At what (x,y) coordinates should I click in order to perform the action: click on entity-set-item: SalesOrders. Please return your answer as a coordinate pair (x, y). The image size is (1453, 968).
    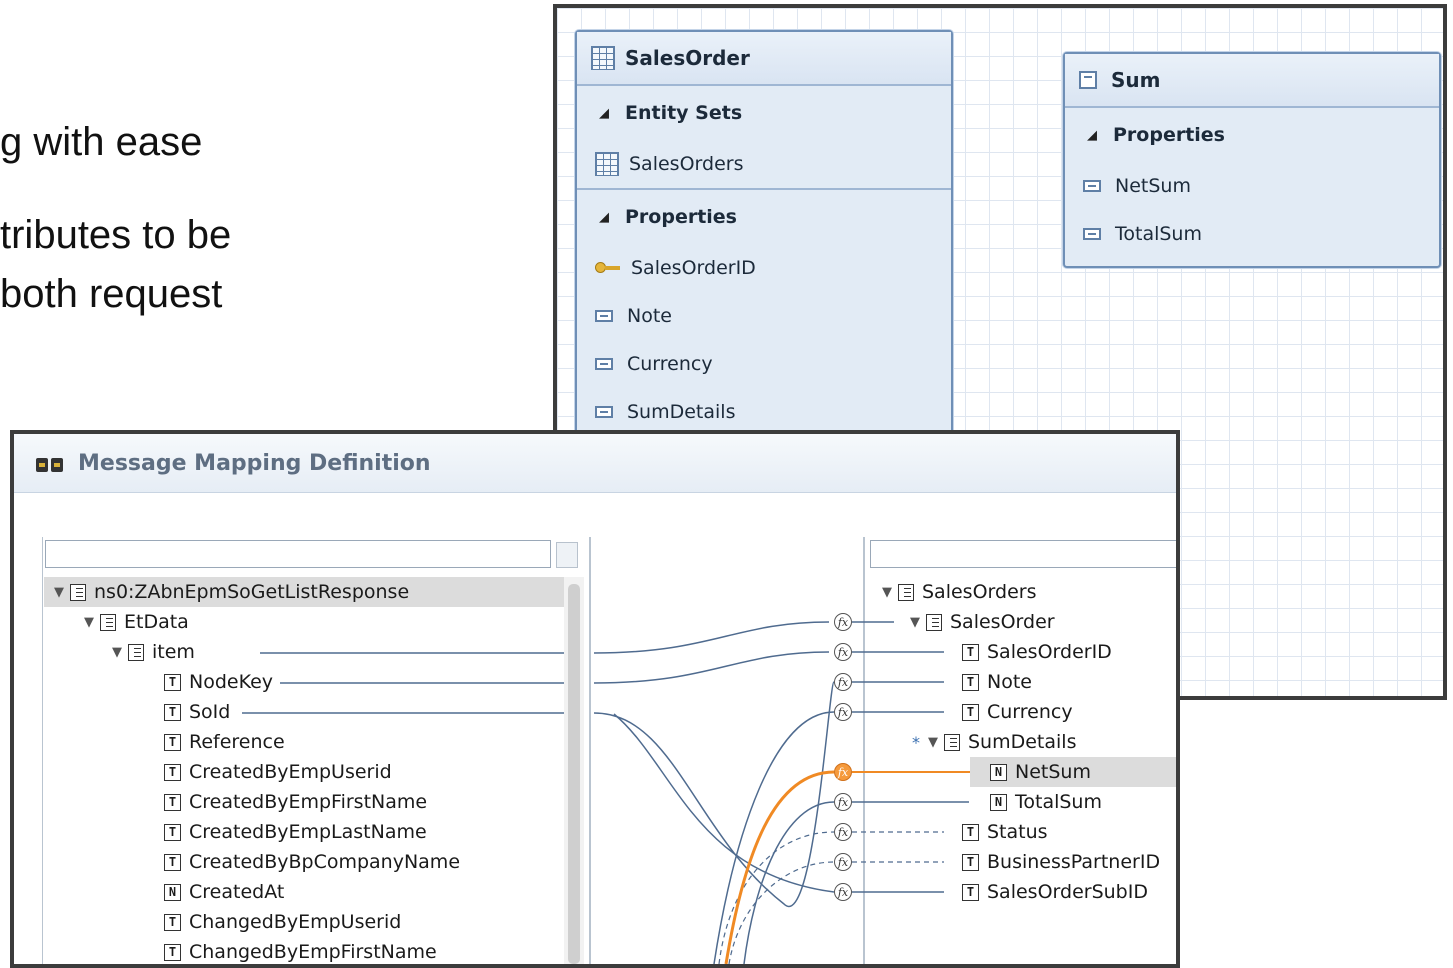
    Looking at the image, I should click on (764, 164).